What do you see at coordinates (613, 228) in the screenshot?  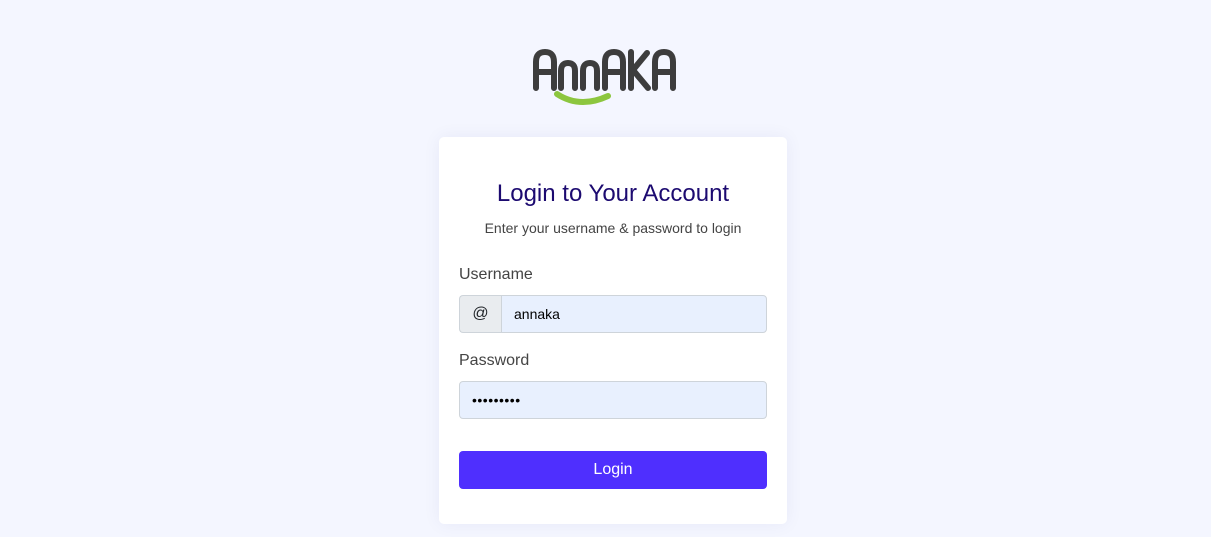 I see `login-subtitle: Enter your username & password to login` at bounding box center [613, 228].